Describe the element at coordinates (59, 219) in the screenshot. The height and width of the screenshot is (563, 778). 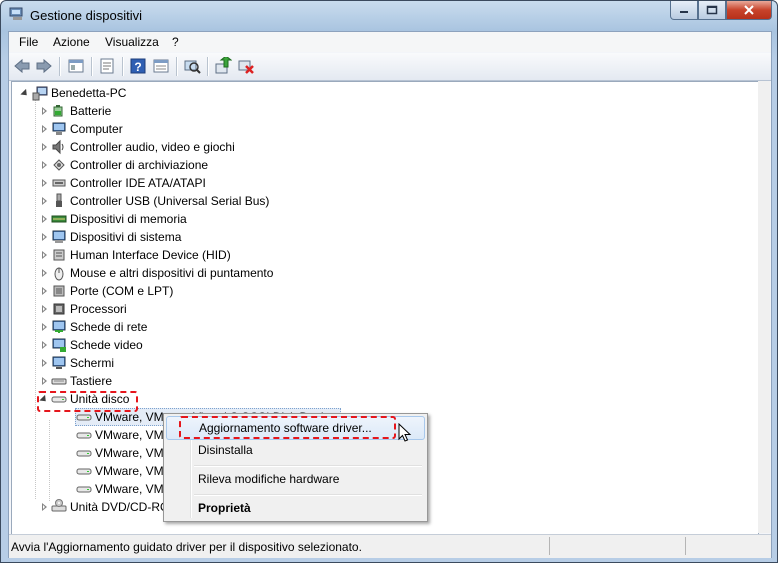
I see `memory-icon` at that location.